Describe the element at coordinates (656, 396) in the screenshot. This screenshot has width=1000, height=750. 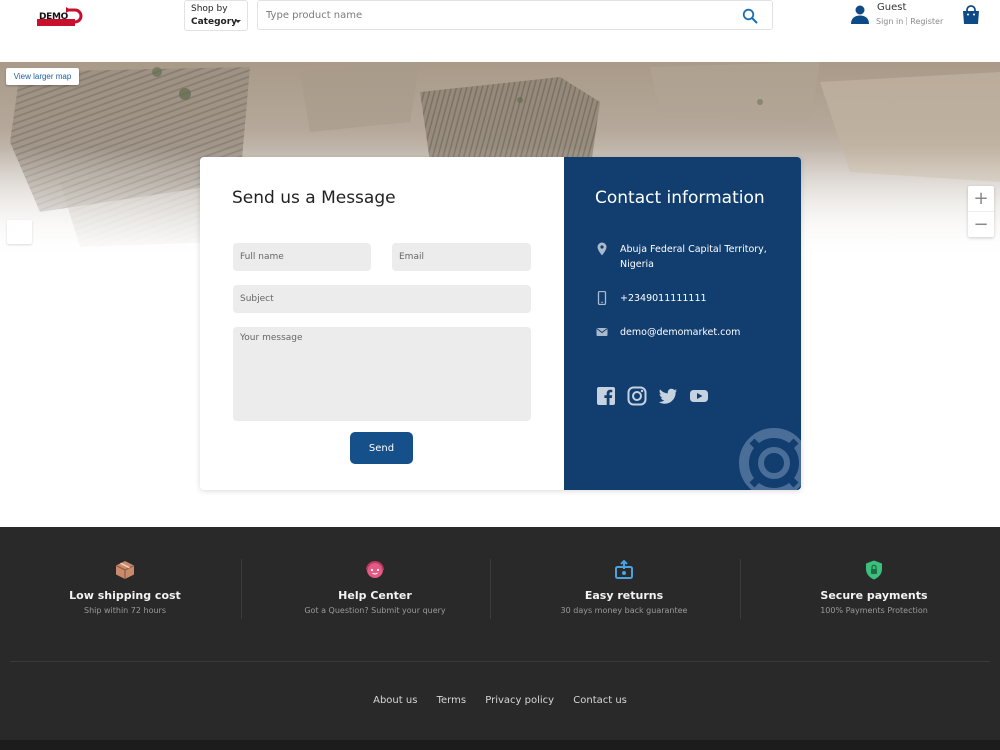
I see `social-links` at that location.